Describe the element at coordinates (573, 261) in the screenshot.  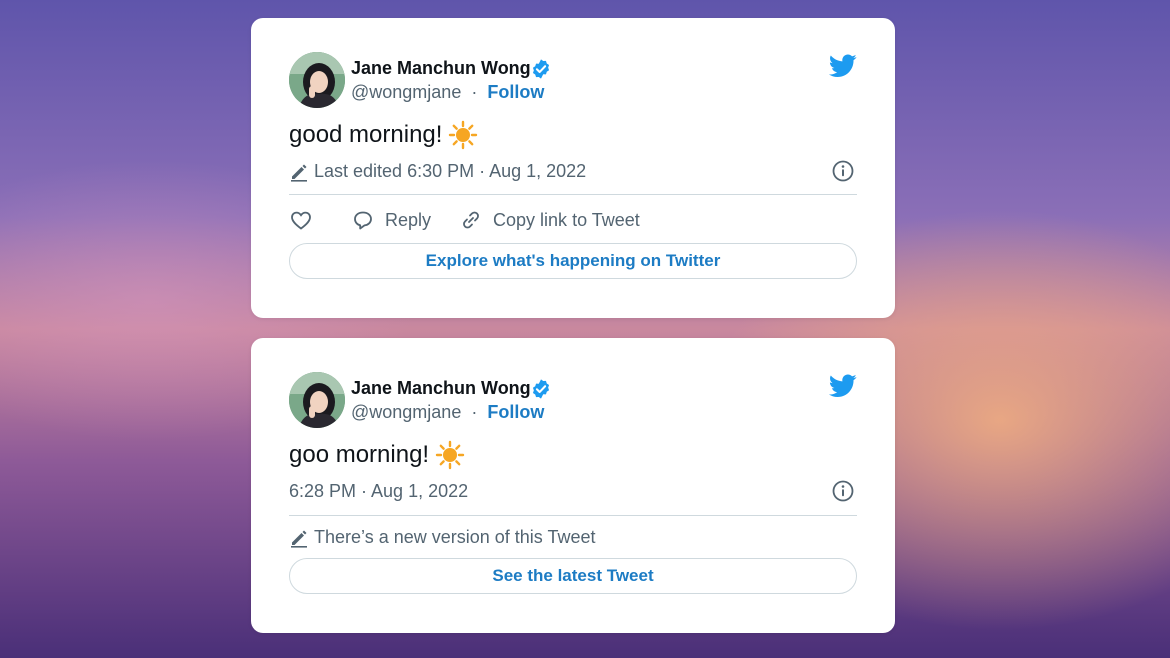
I see `explore-button: Explore what's happening on Twitter` at that location.